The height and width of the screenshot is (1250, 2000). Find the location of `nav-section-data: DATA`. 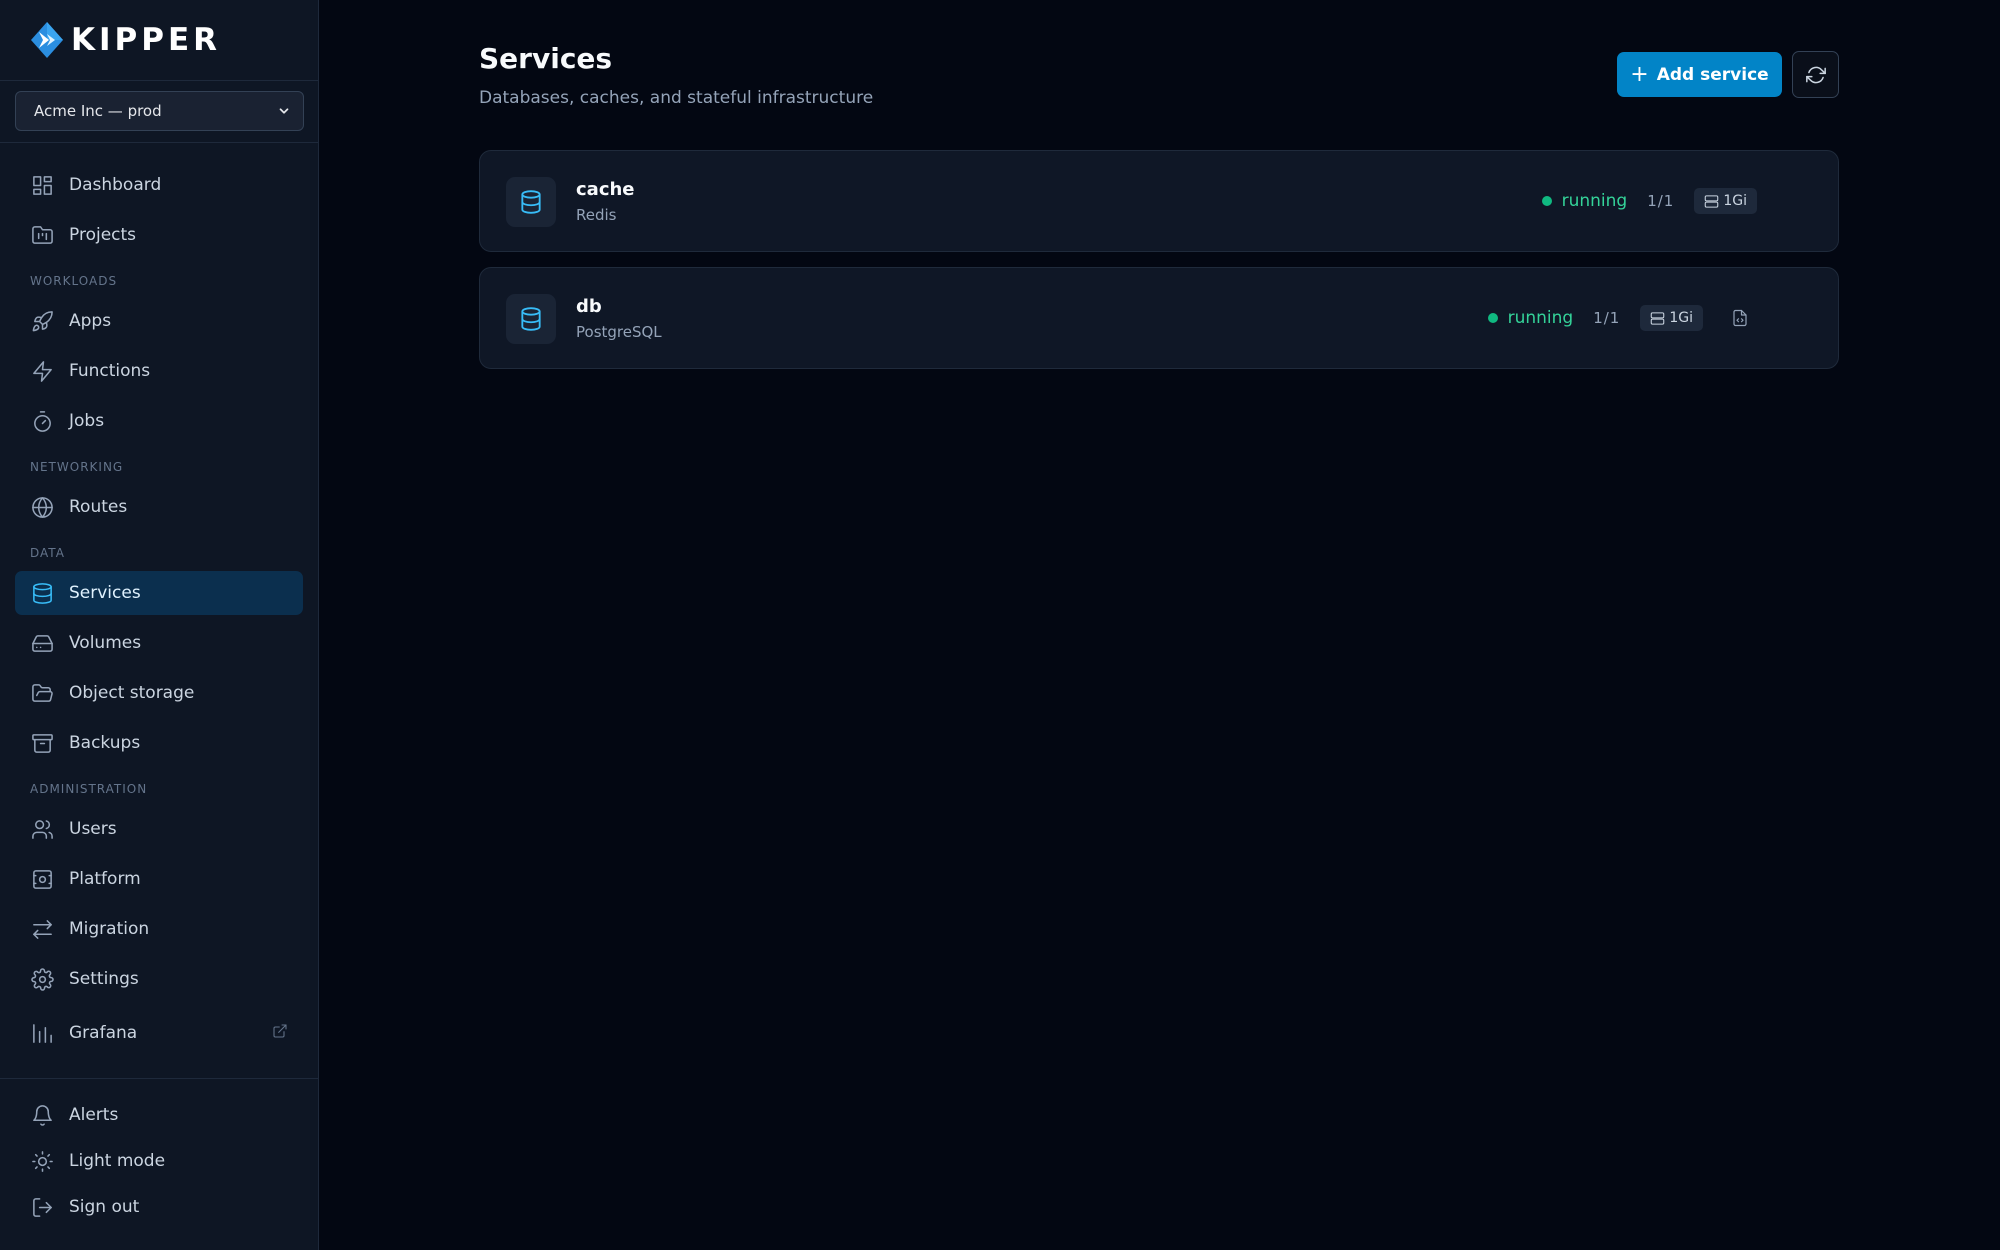

nav-section-data: DATA is located at coordinates (47, 553).